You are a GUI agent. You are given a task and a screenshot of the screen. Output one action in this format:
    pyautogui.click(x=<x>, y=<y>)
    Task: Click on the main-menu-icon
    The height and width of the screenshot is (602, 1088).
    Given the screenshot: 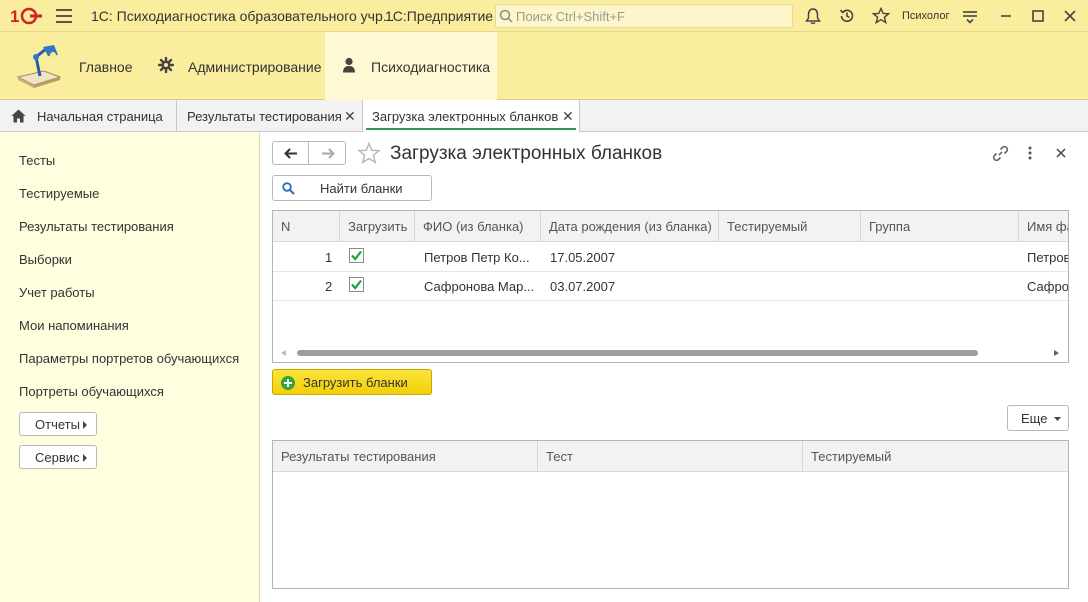 What is the action you would take?
    pyautogui.click(x=64, y=16)
    